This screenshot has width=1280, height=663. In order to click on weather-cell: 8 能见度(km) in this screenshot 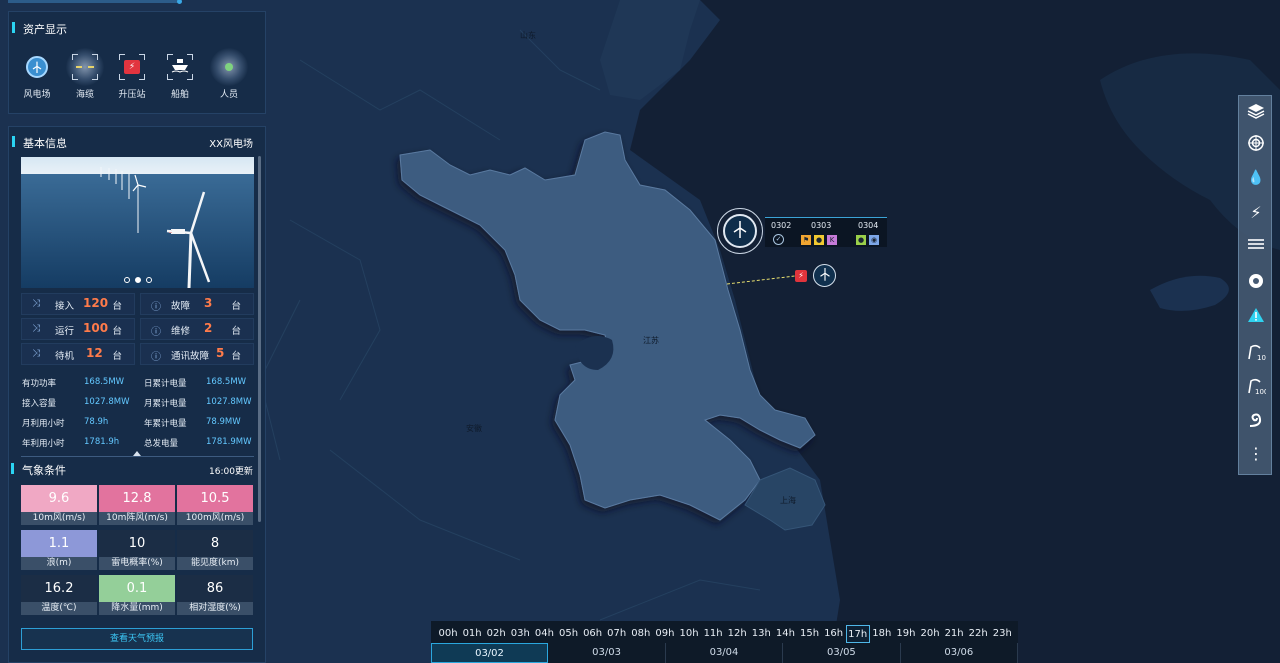, I will do `click(215, 550)`.